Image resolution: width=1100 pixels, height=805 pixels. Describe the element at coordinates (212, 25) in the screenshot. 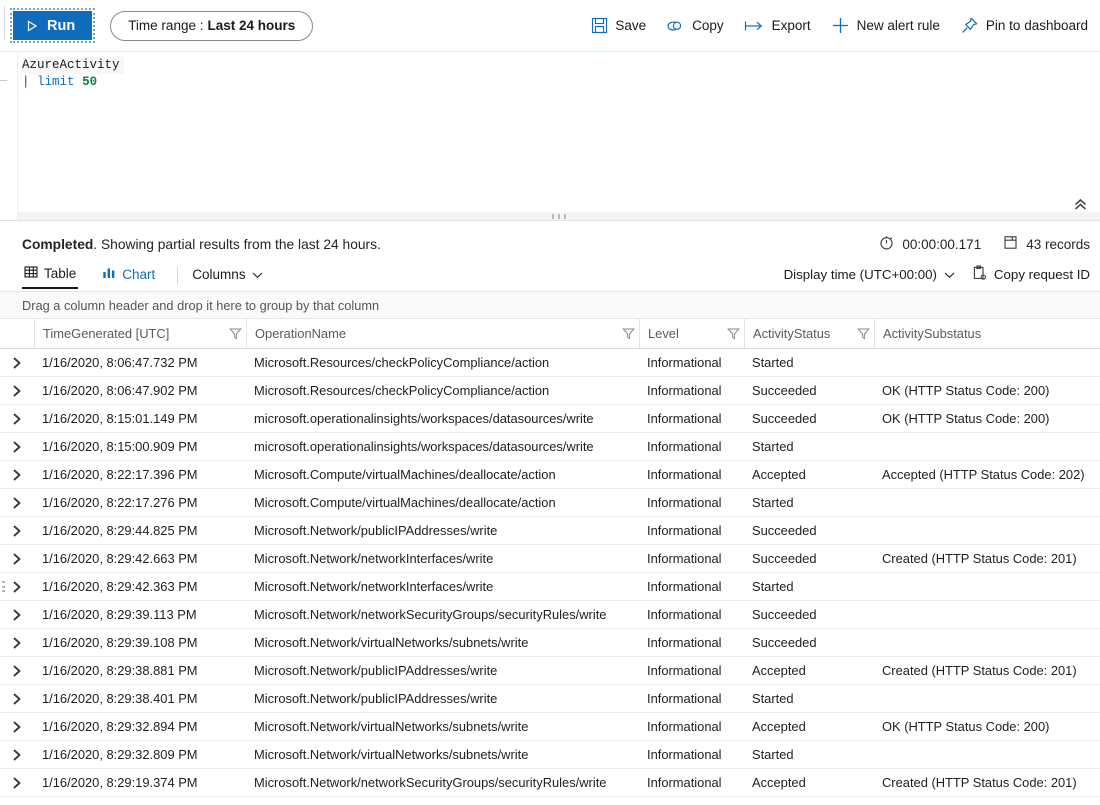

I see `time-range-picker: Time range : Last 24 hours` at that location.